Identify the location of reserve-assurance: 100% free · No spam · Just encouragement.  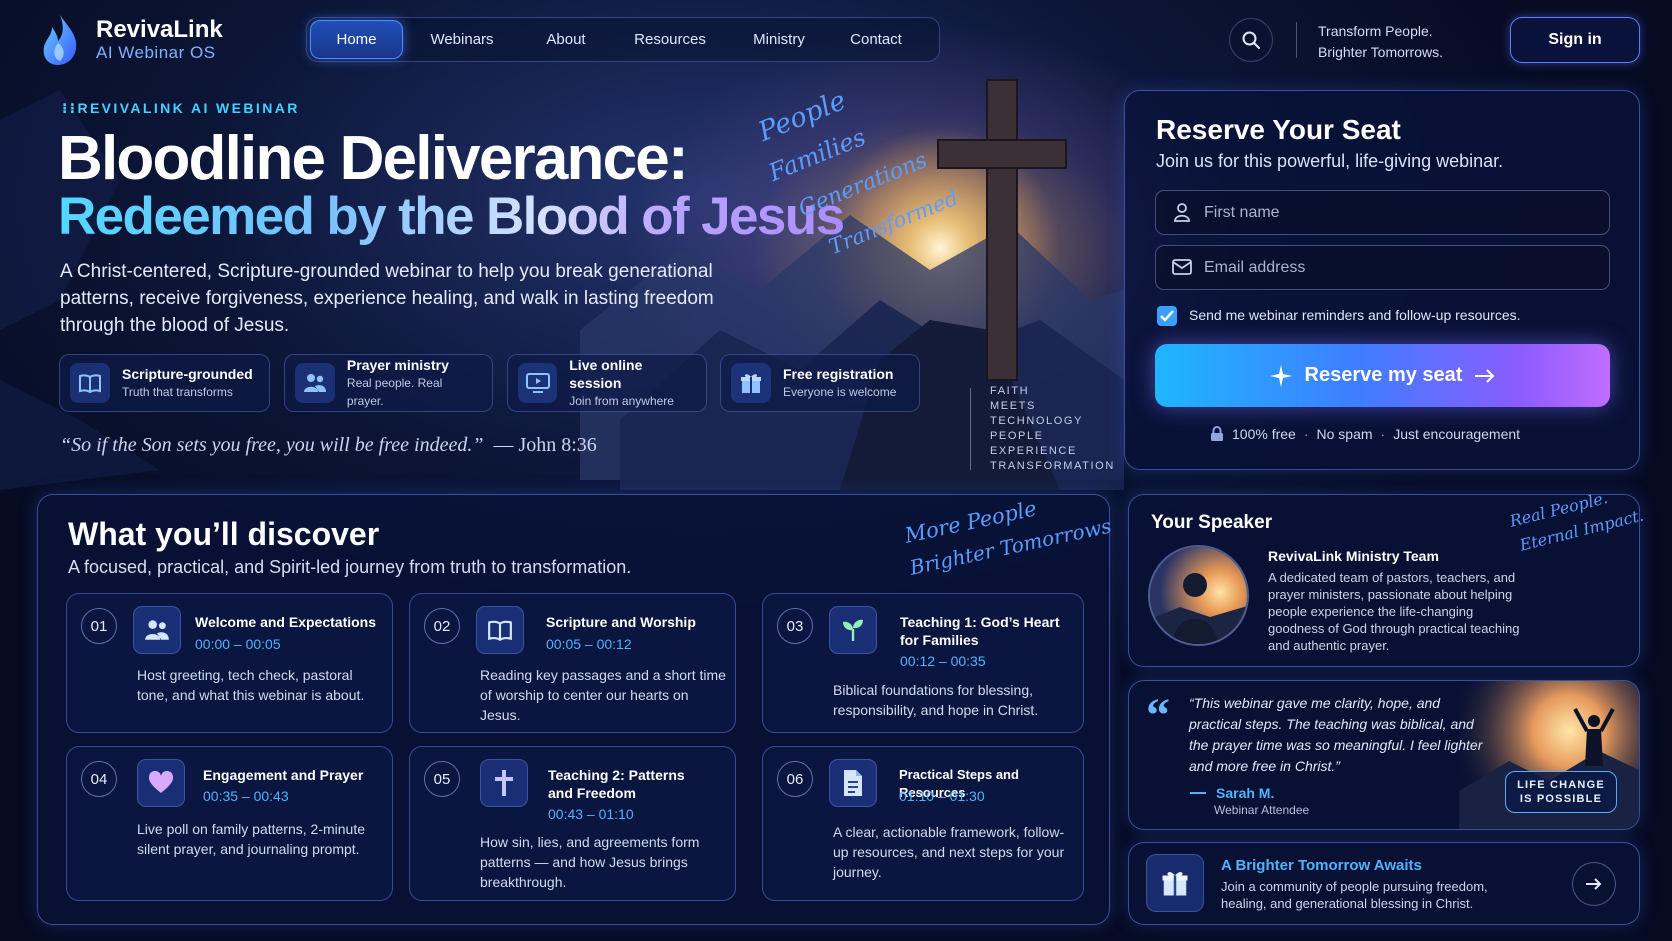
(1365, 434).